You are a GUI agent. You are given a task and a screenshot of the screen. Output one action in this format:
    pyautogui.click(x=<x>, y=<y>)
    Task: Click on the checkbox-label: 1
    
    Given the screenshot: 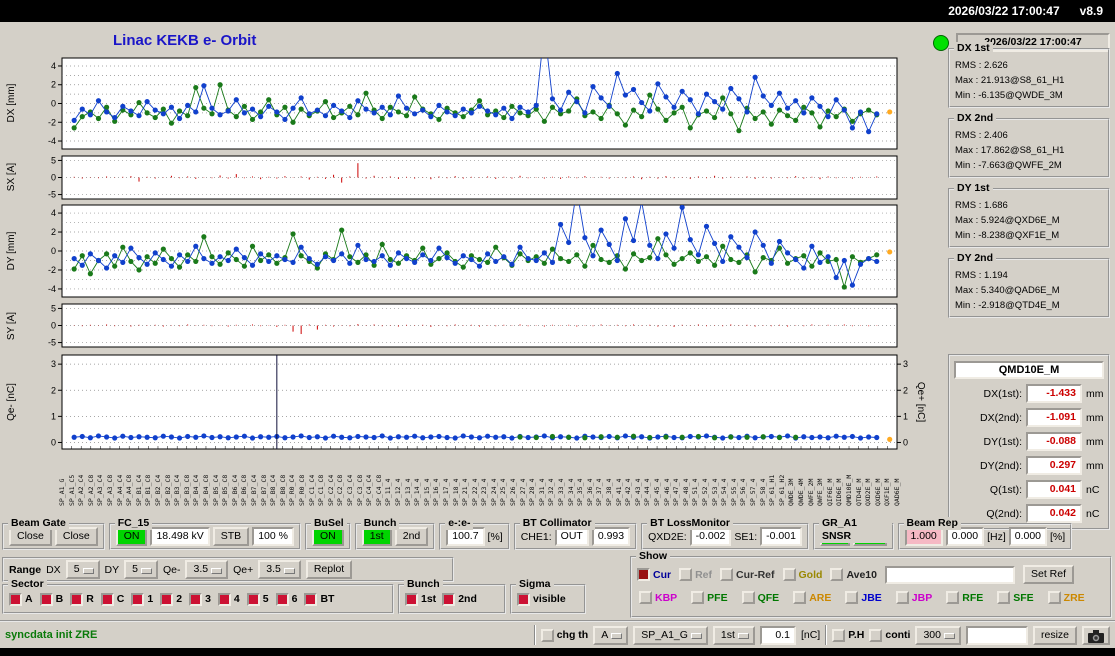 What is the action you would take?
    pyautogui.click(x=150, y=599)
    